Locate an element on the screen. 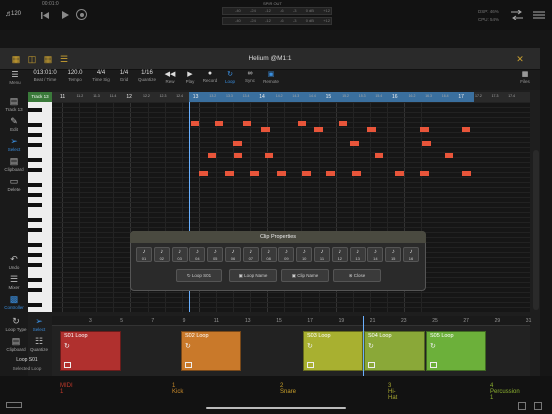 This screenshot has height=414, width=552. undo-button: ↶ Undo is located at coordinates (14, 262).